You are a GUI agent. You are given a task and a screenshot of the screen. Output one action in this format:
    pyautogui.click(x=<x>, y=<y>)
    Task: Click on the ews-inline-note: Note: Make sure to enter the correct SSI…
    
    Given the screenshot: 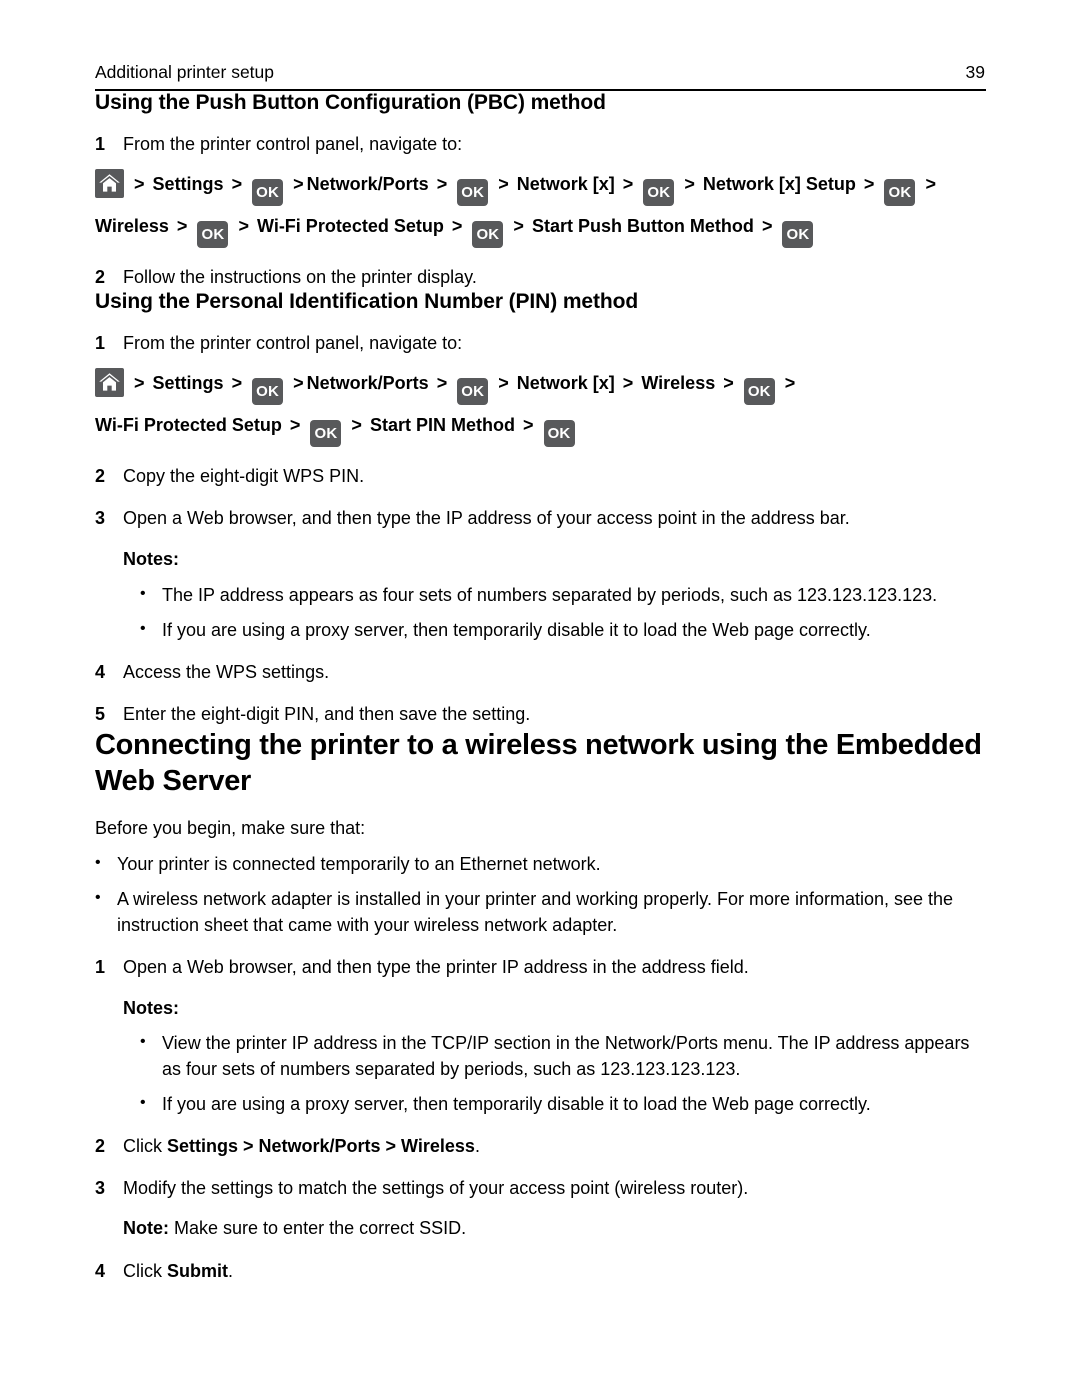 What is the action you would take?
    pyautogui.click(x=554, y=1228)
    